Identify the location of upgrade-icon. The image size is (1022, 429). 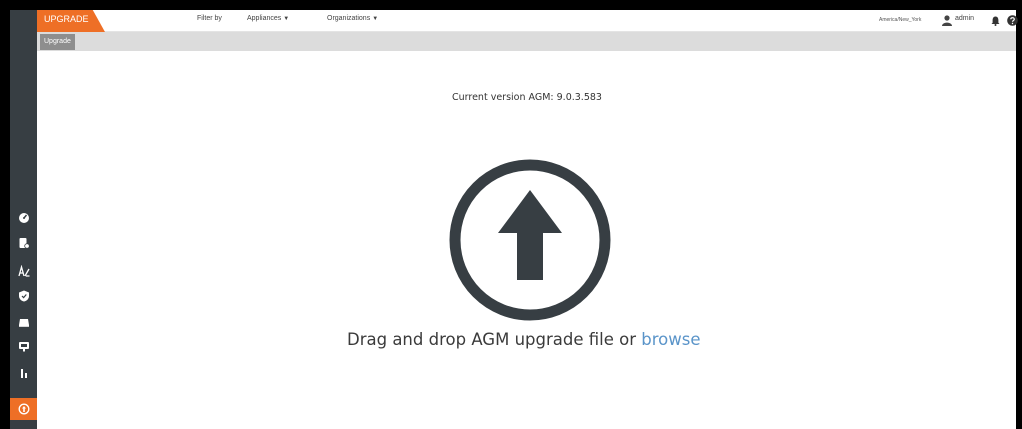
(23, 409).